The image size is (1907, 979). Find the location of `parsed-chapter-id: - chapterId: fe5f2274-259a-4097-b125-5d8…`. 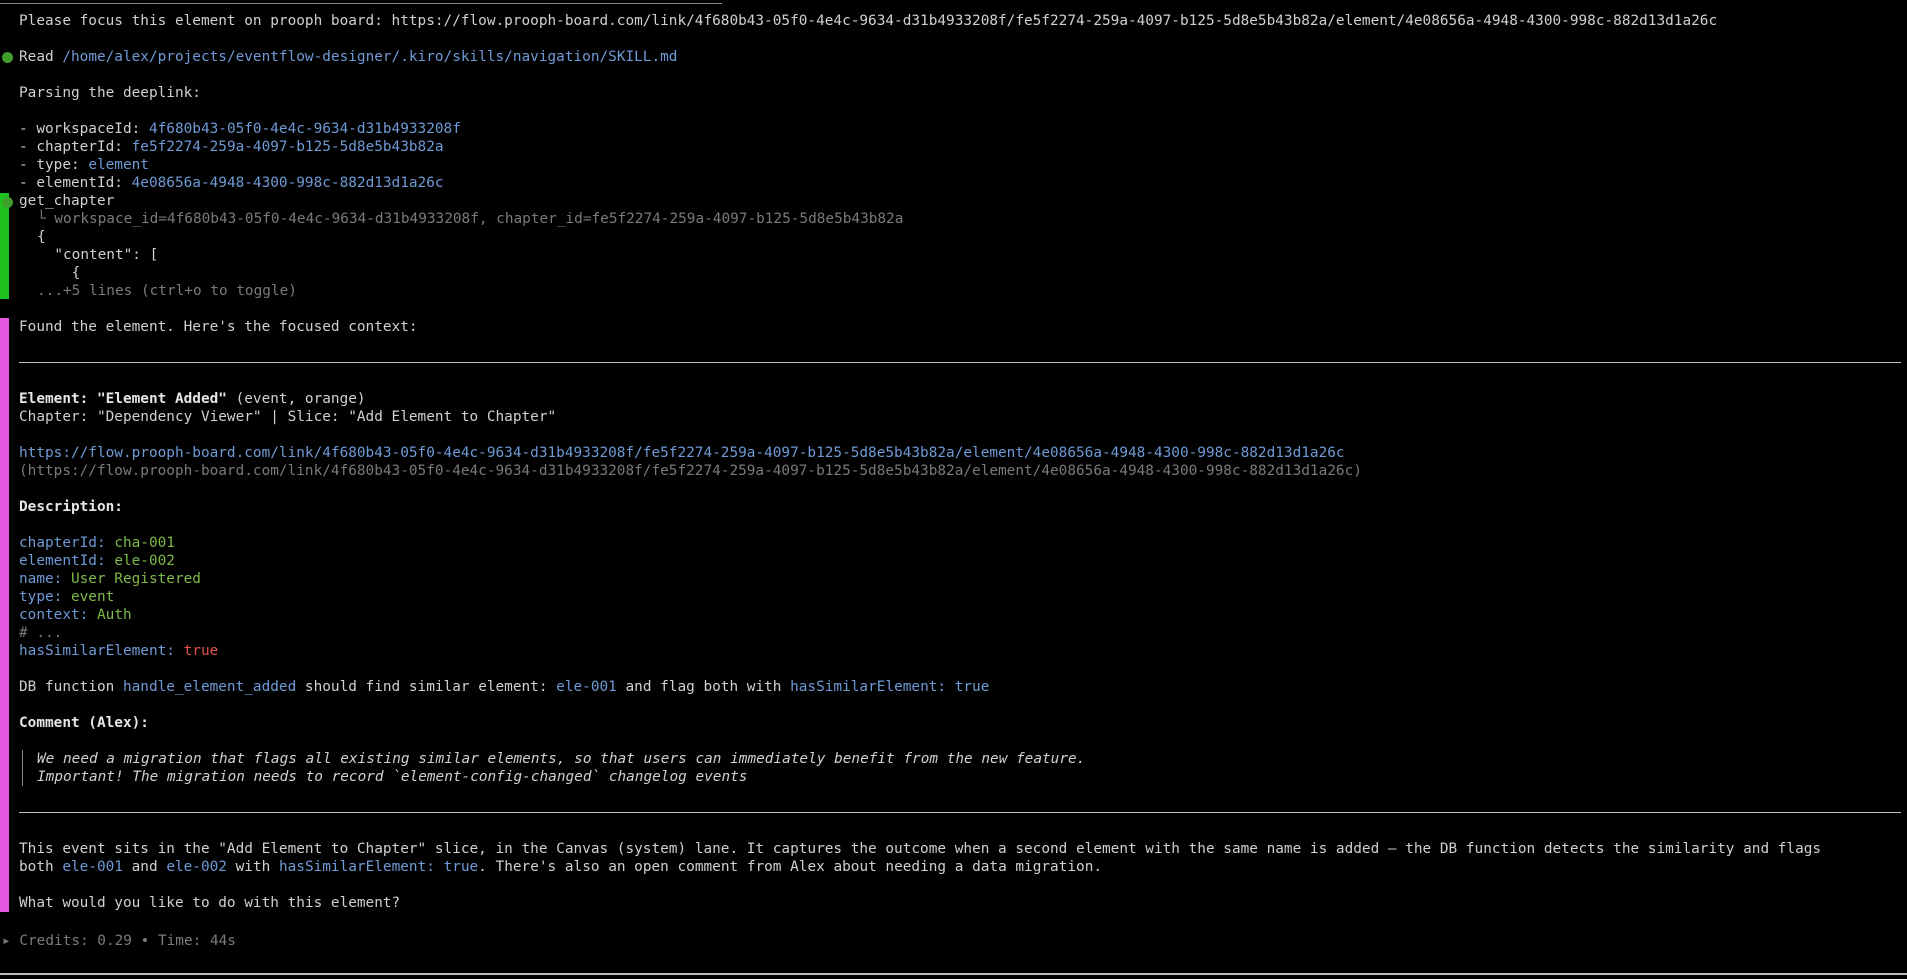

parsed-chapter-id: - chapterId: fe5f2274-259a-4097-b125-5d8… is located at coordinates (231, 147).